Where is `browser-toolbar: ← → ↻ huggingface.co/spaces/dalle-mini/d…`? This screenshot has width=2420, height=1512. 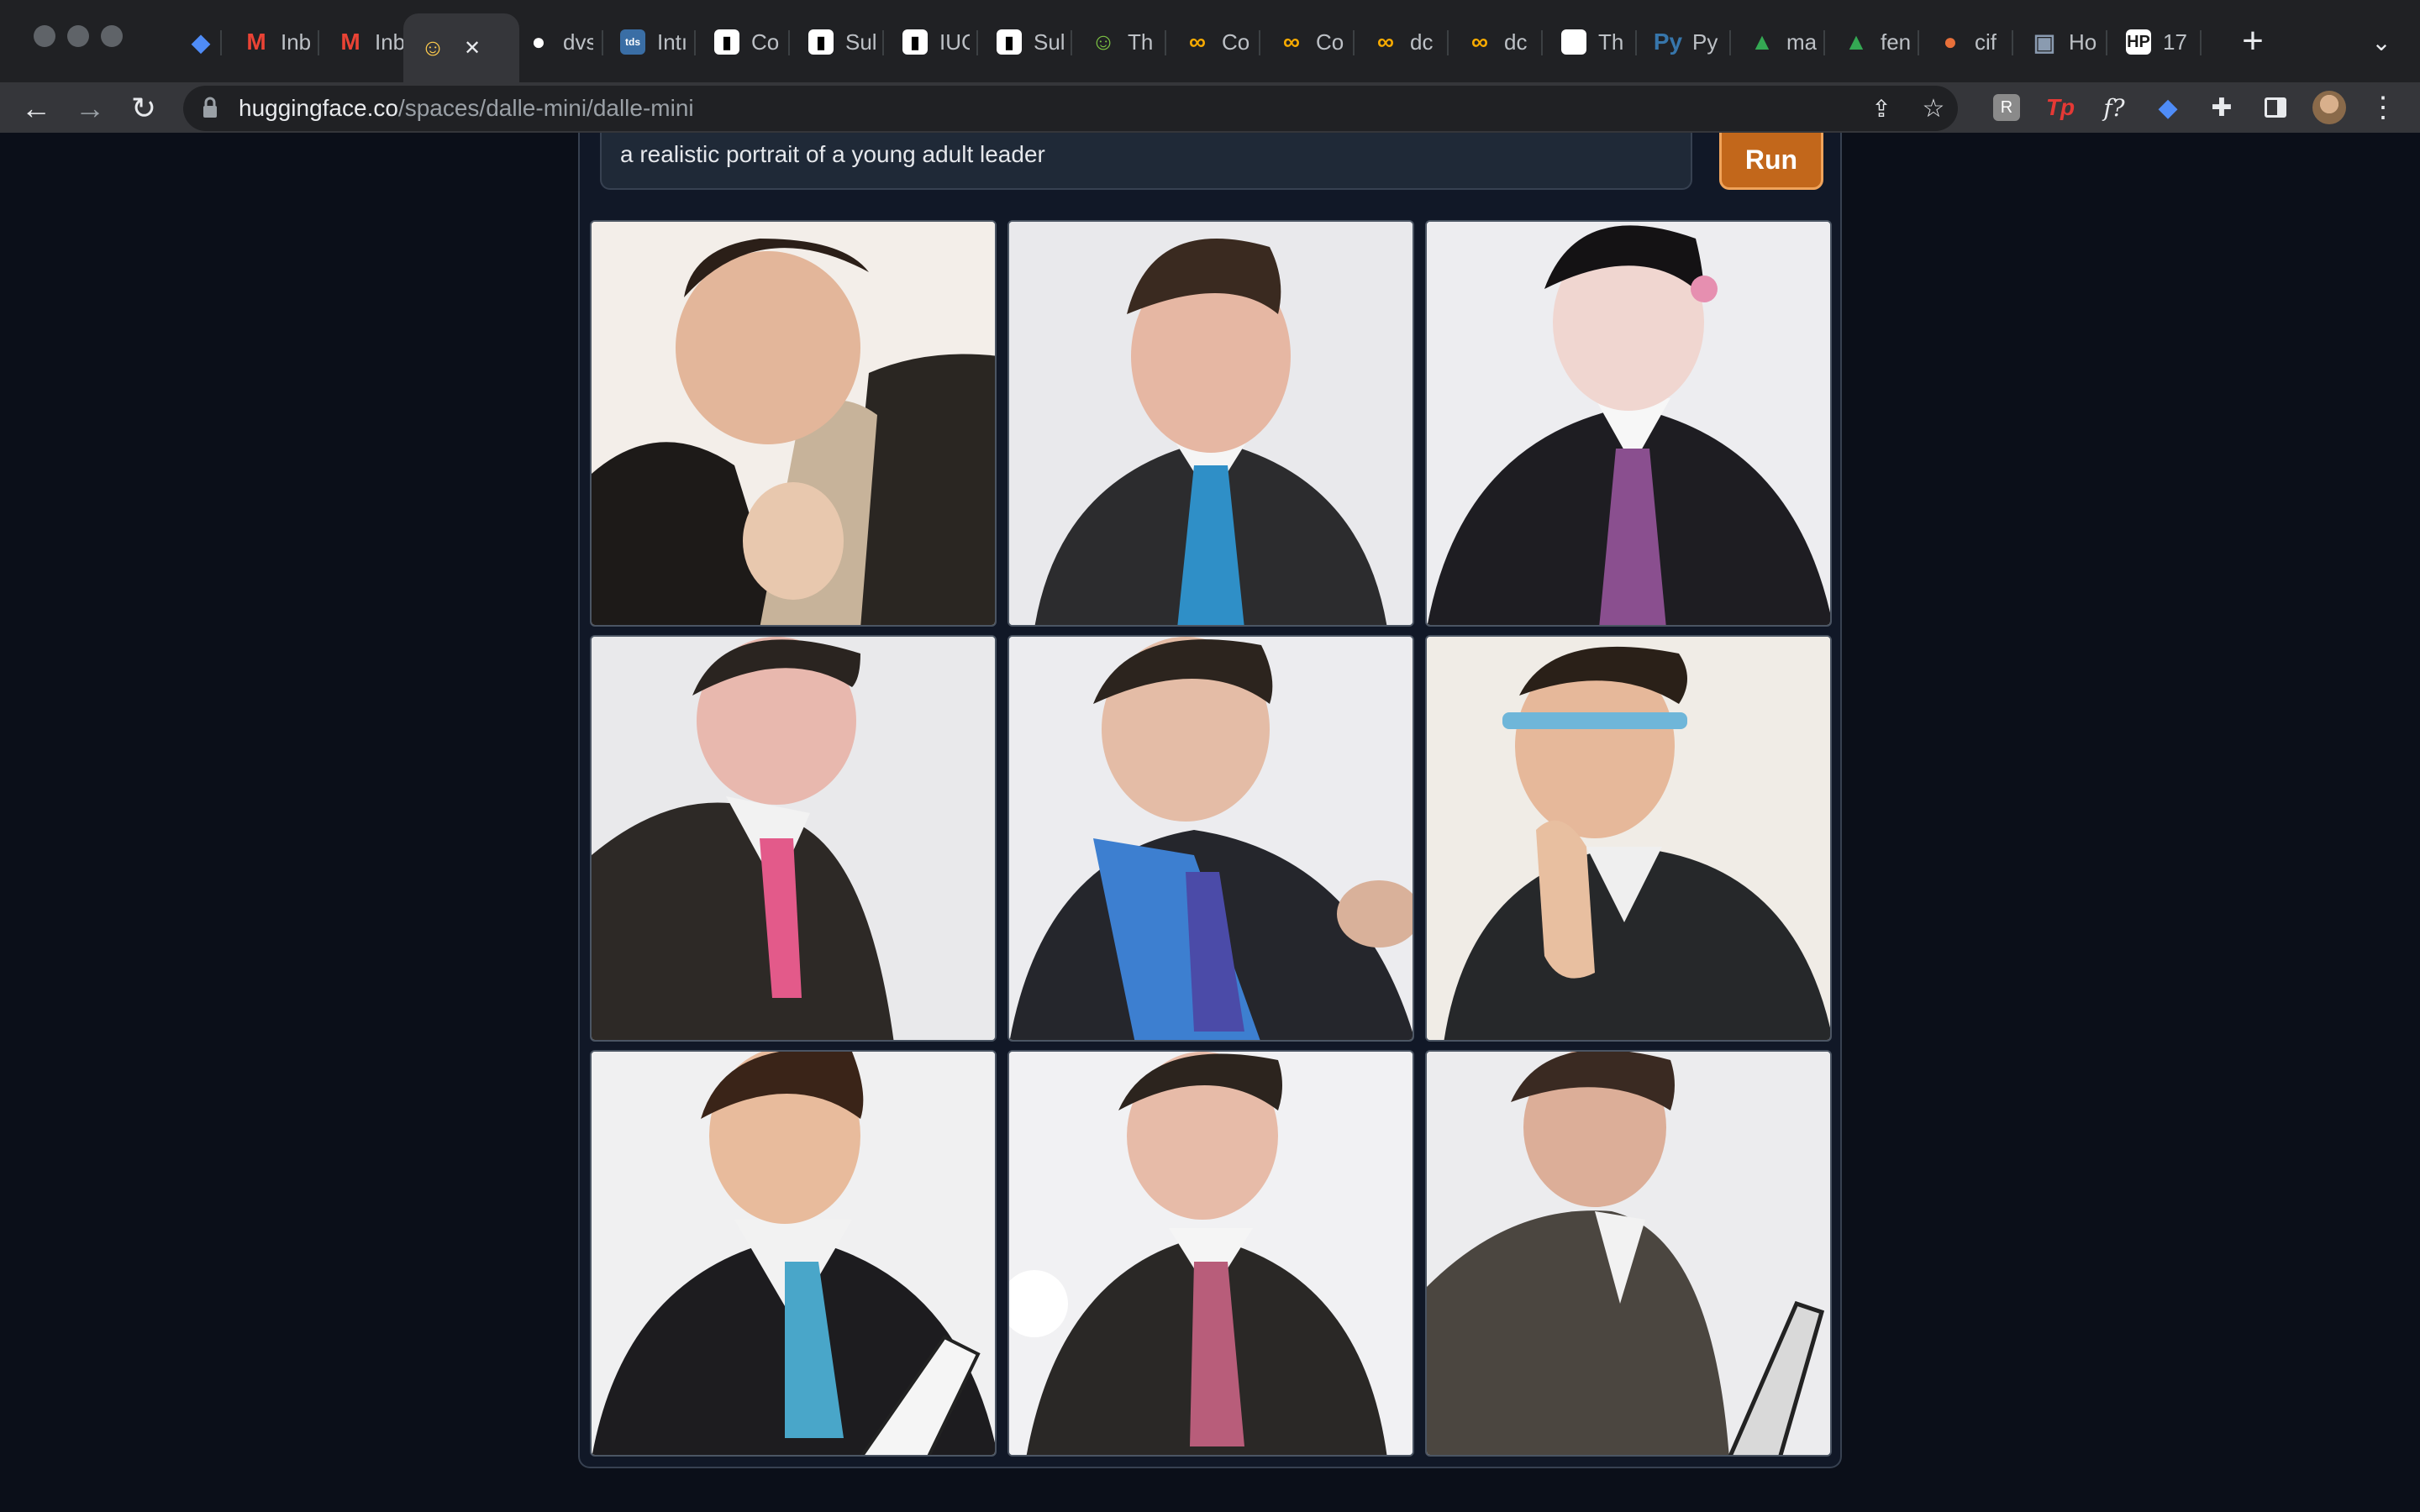
browser-toolbar: ← → ↻ huggingface.co/spaces/dalle-mini/d… is located at coordinates (1210, 107).